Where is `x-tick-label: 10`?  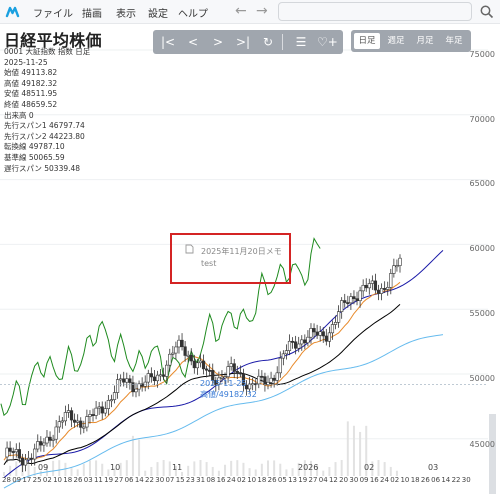
x-tick-label: 10 is located at coordinates (405, 480).